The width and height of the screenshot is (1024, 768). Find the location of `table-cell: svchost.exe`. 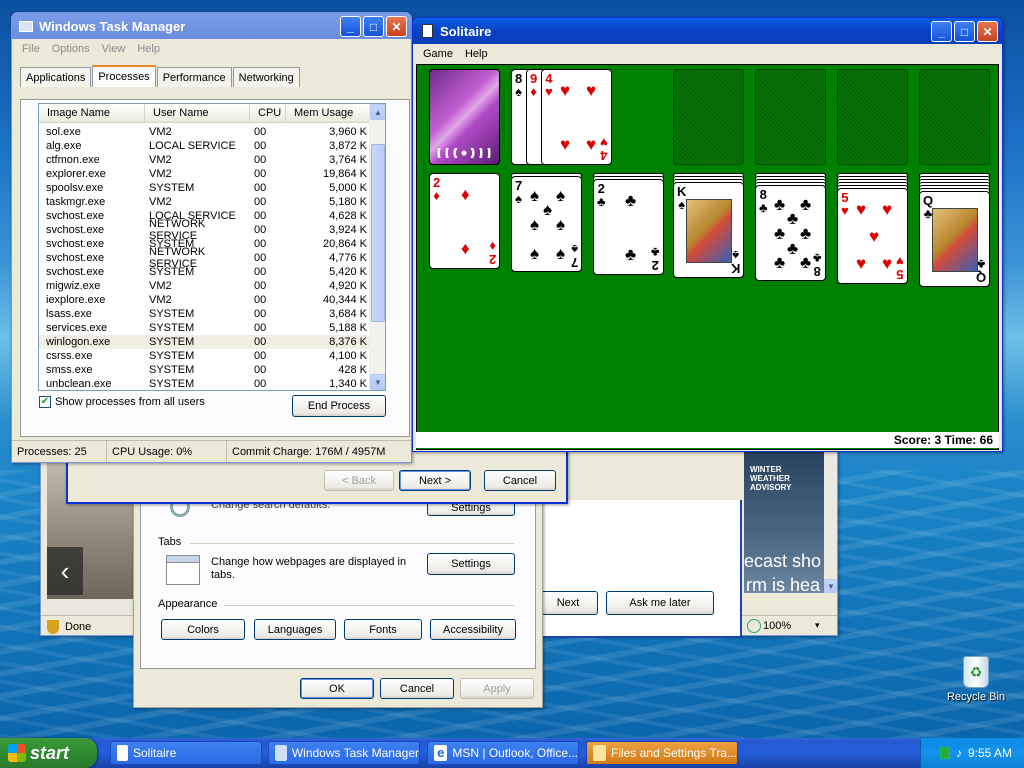

table-cell: svchost.exe is located at coordinates (75, 258).